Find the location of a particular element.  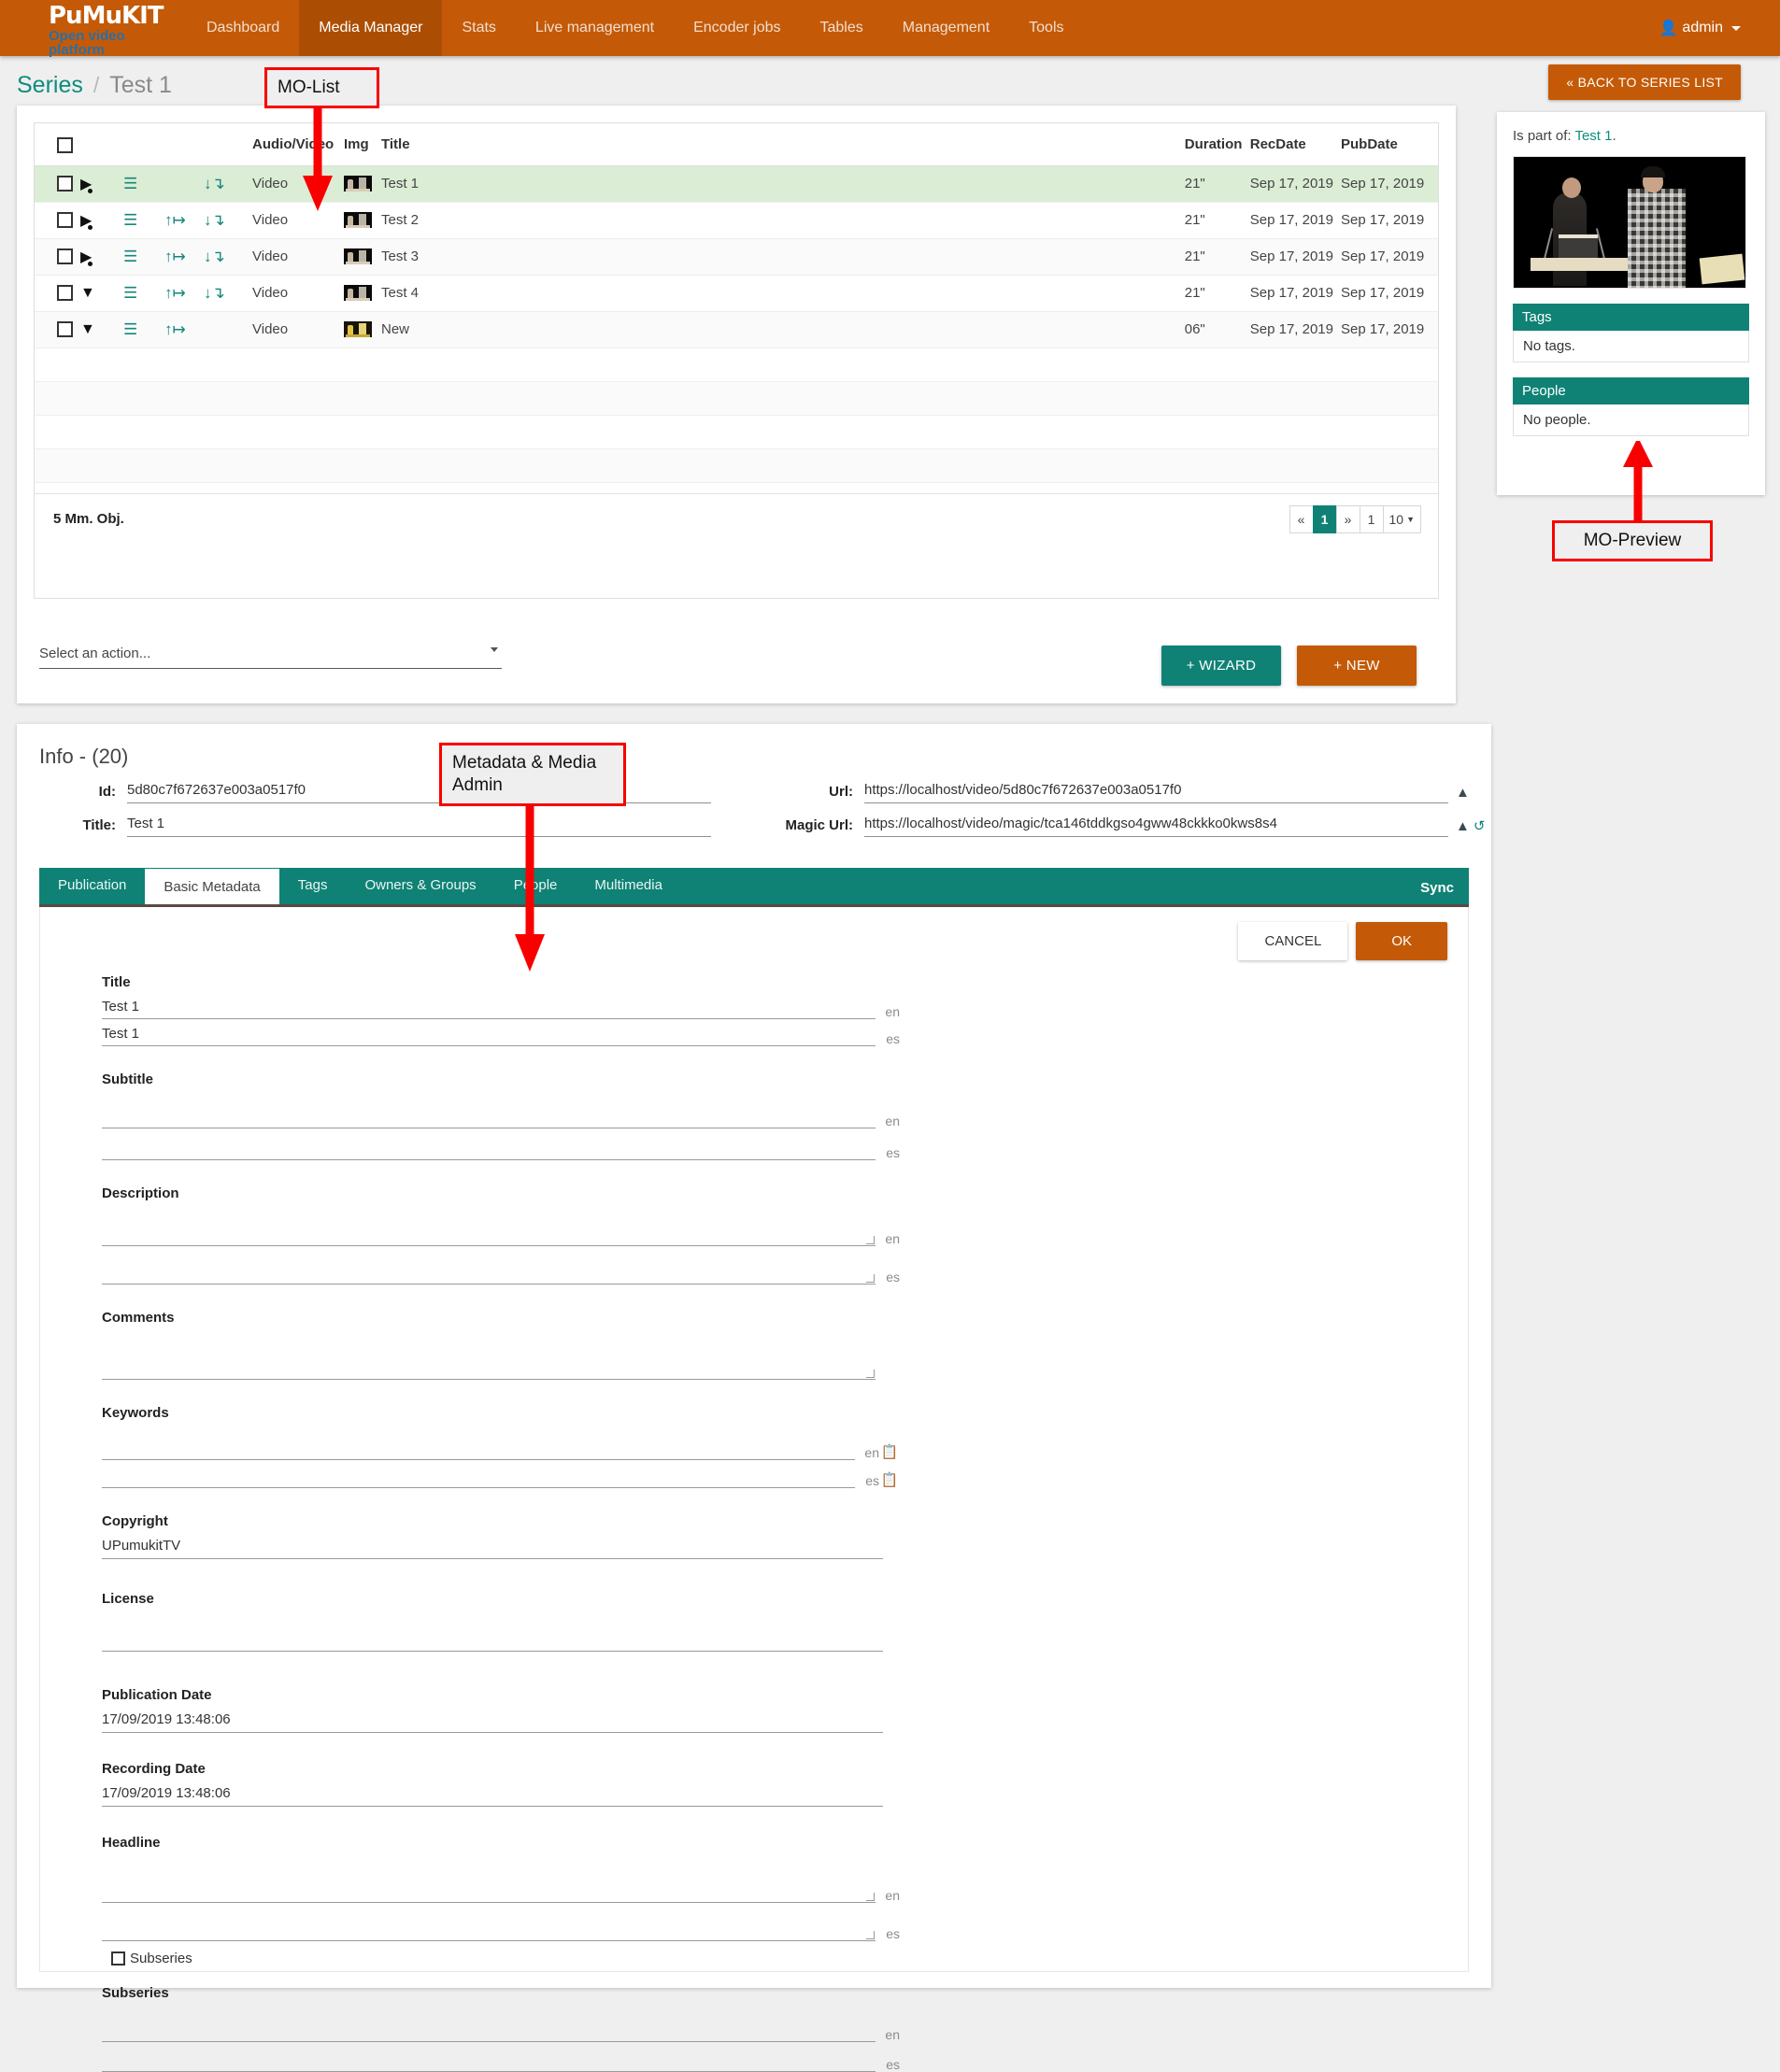

page-next-button: » is located at coordinates (1348, 519).